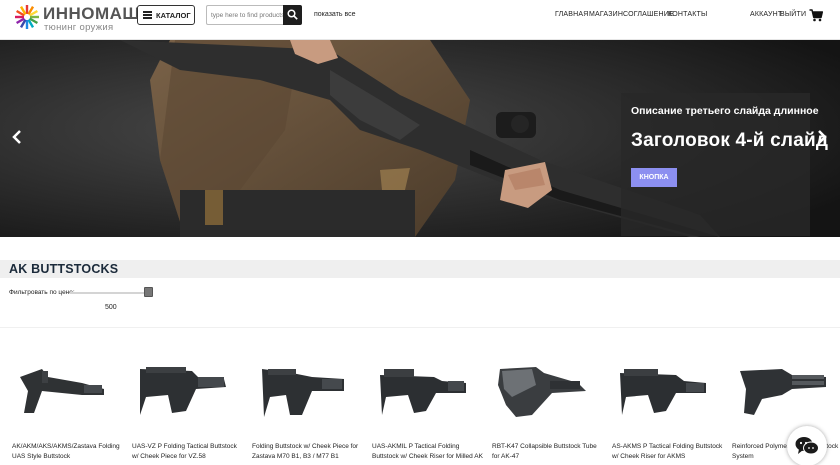 This screenshot has width=840, height=465. I want to click on search-button, so click(292, 15).